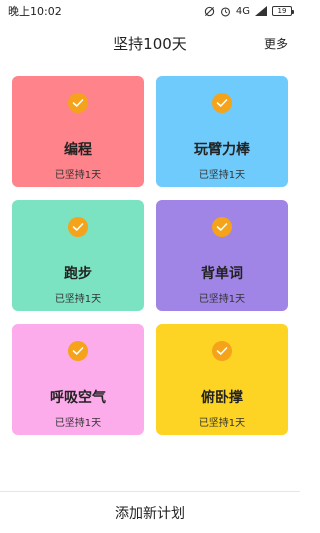 The width and height of the screenshot is (320, 533). Describe the element at coordinates (150, 11) in the screenshot. I see `status-bar: 晚上10:02 4G 19` at that location.